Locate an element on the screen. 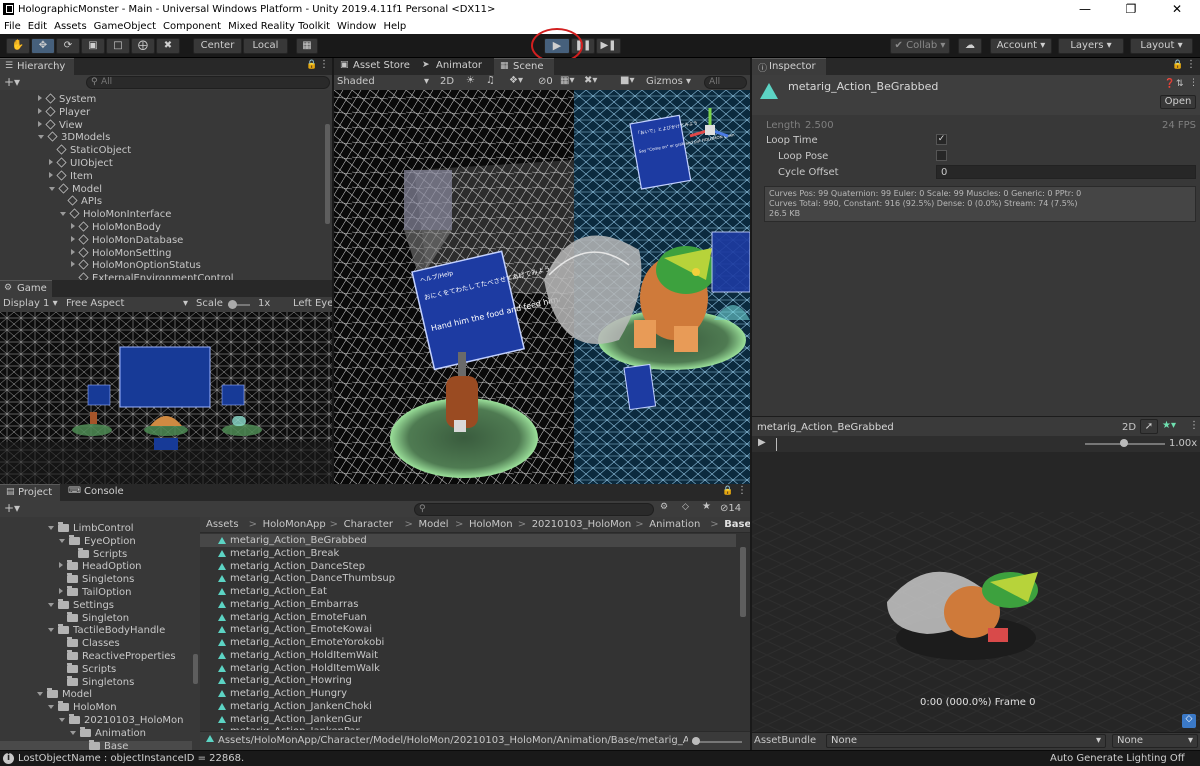 This screenshot has width=1200, height=766. rect-tool-icon: □ is located at coordinates (118, 46).